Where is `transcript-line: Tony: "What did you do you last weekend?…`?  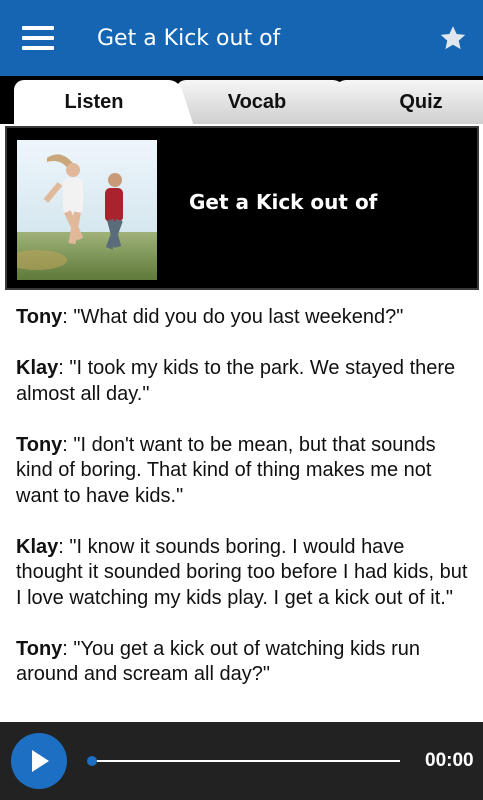
transcript-line: Tony: "What did you do you last weekend?… is located at coordinates (243, 318).